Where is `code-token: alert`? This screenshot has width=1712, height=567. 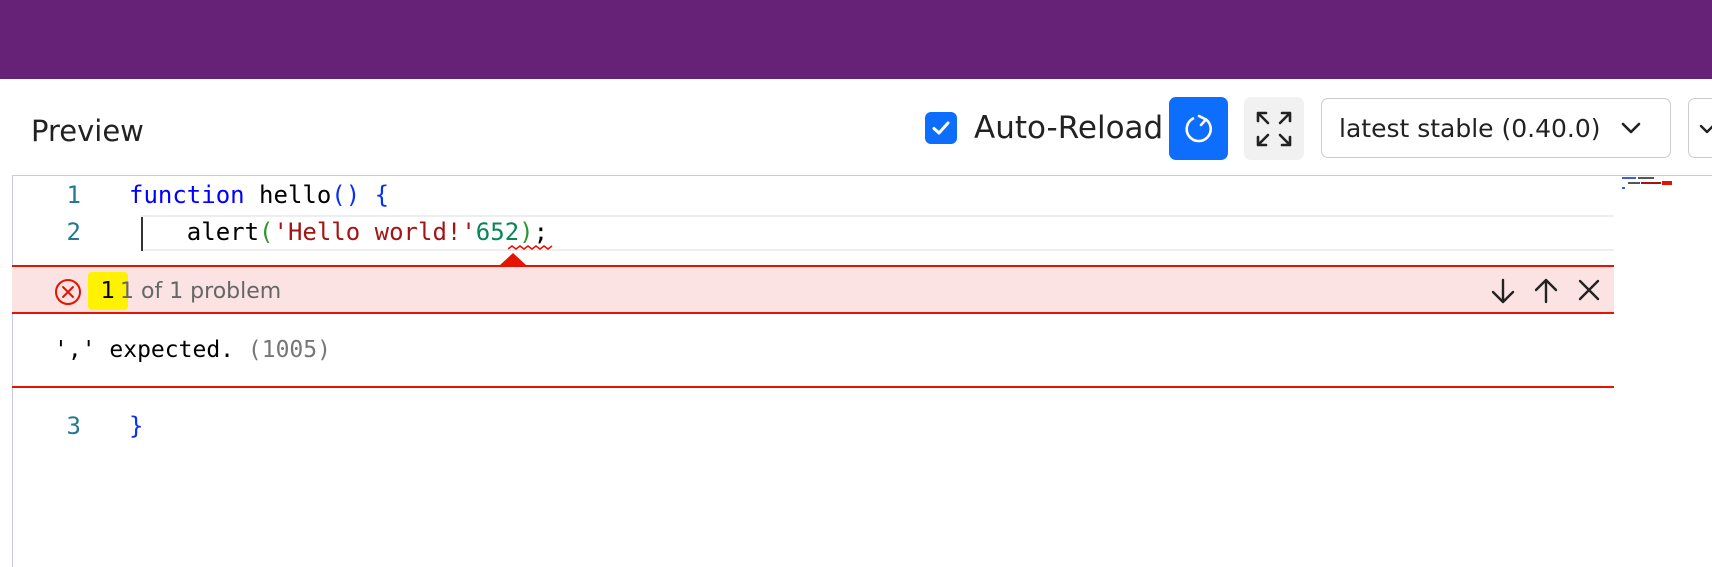 code-token: alert is located at coordinates (194, 232).